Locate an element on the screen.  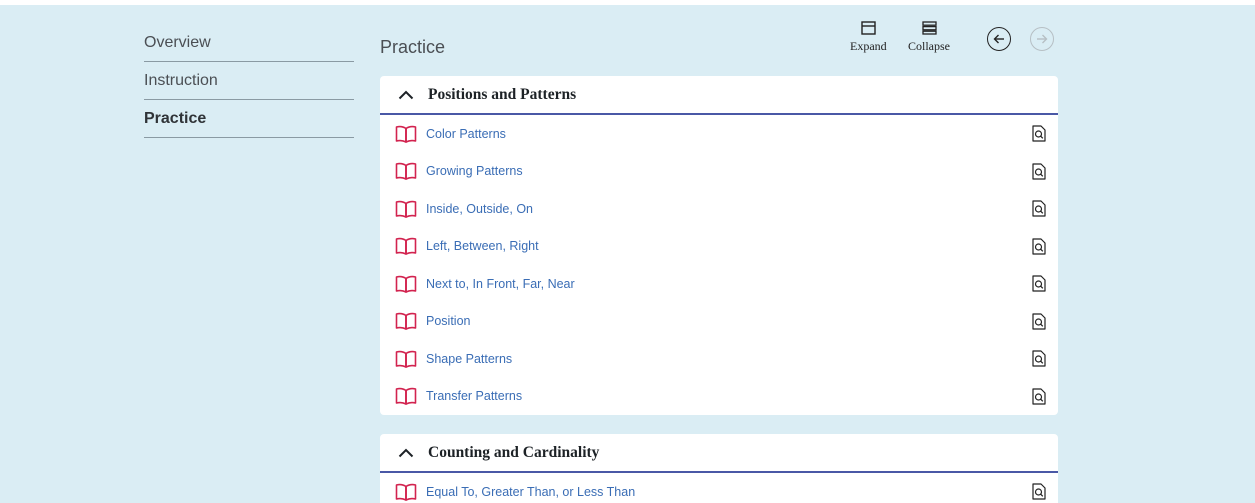
list-item: Equal To, Greater Than, or Less Than is located at coordinates (719, 488).